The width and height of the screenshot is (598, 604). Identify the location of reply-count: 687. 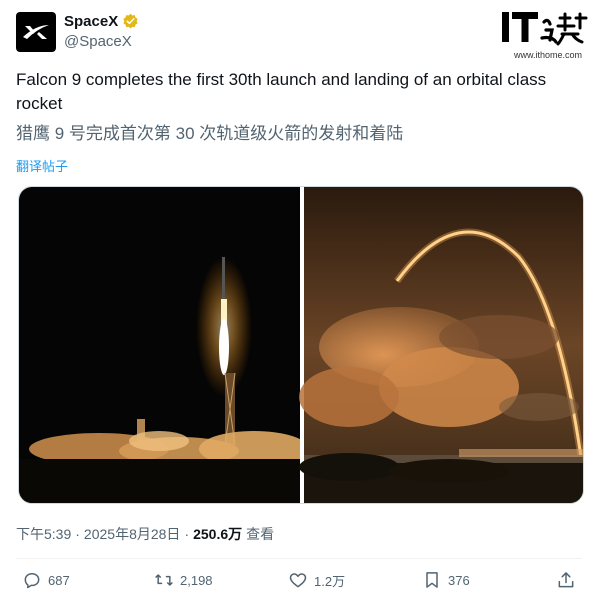
(59, 580).